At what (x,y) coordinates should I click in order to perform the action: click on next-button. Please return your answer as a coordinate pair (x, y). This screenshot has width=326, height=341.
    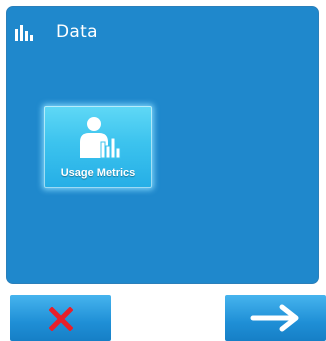
    Looking at the image, I should click on (275, 318).